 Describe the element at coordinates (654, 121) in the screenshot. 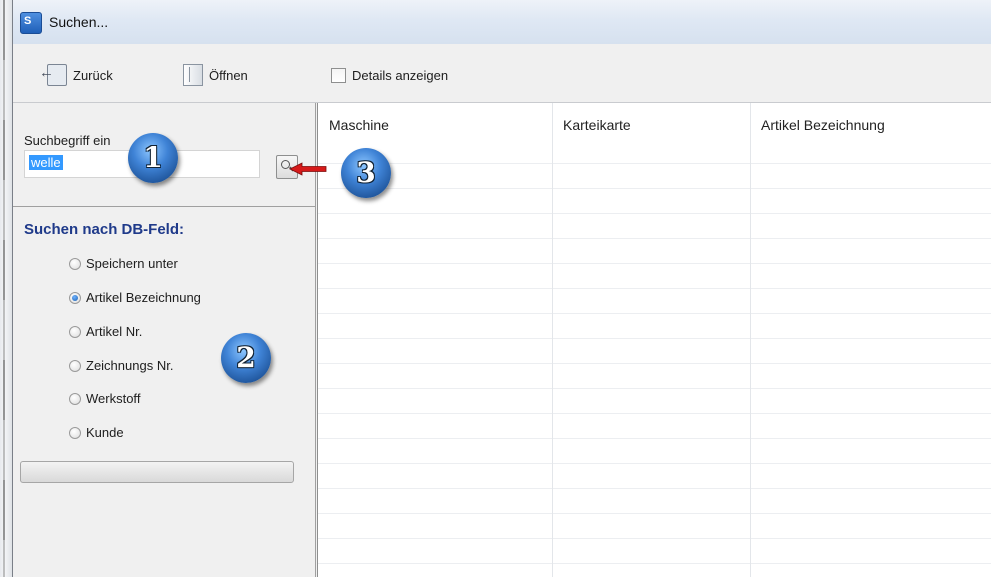

I see `table-header: Maschine Karteikarte Artikel Bezeichnung` at that location.